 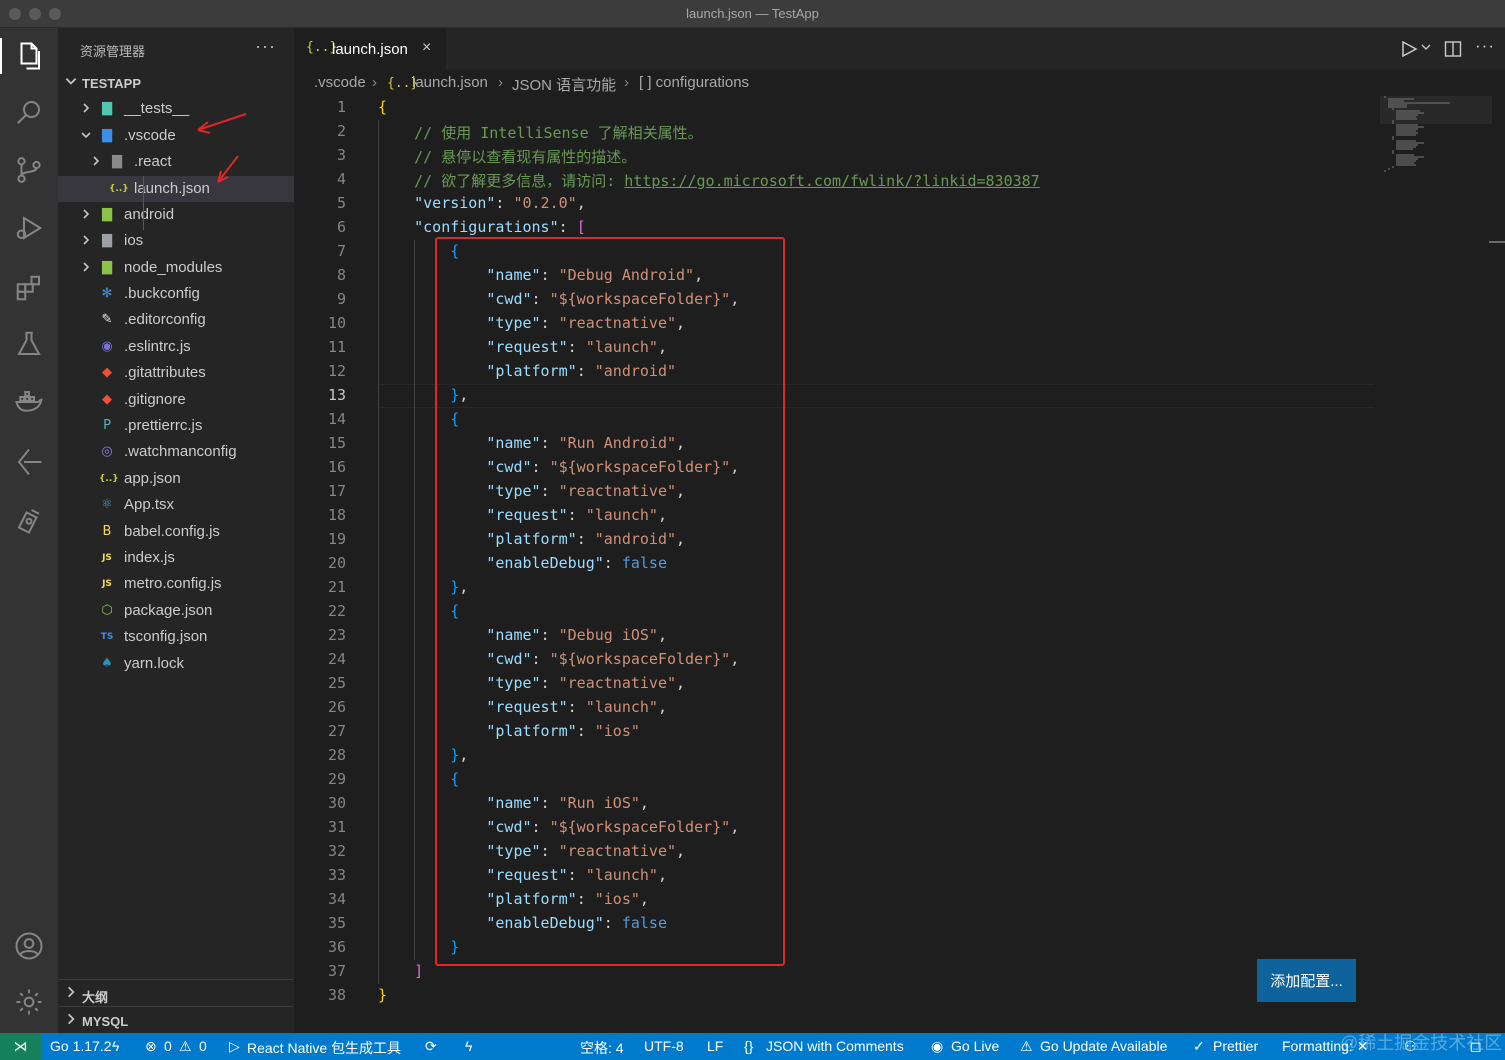 I want to click on file-name: App.tsx, so click(x=149, y=505).